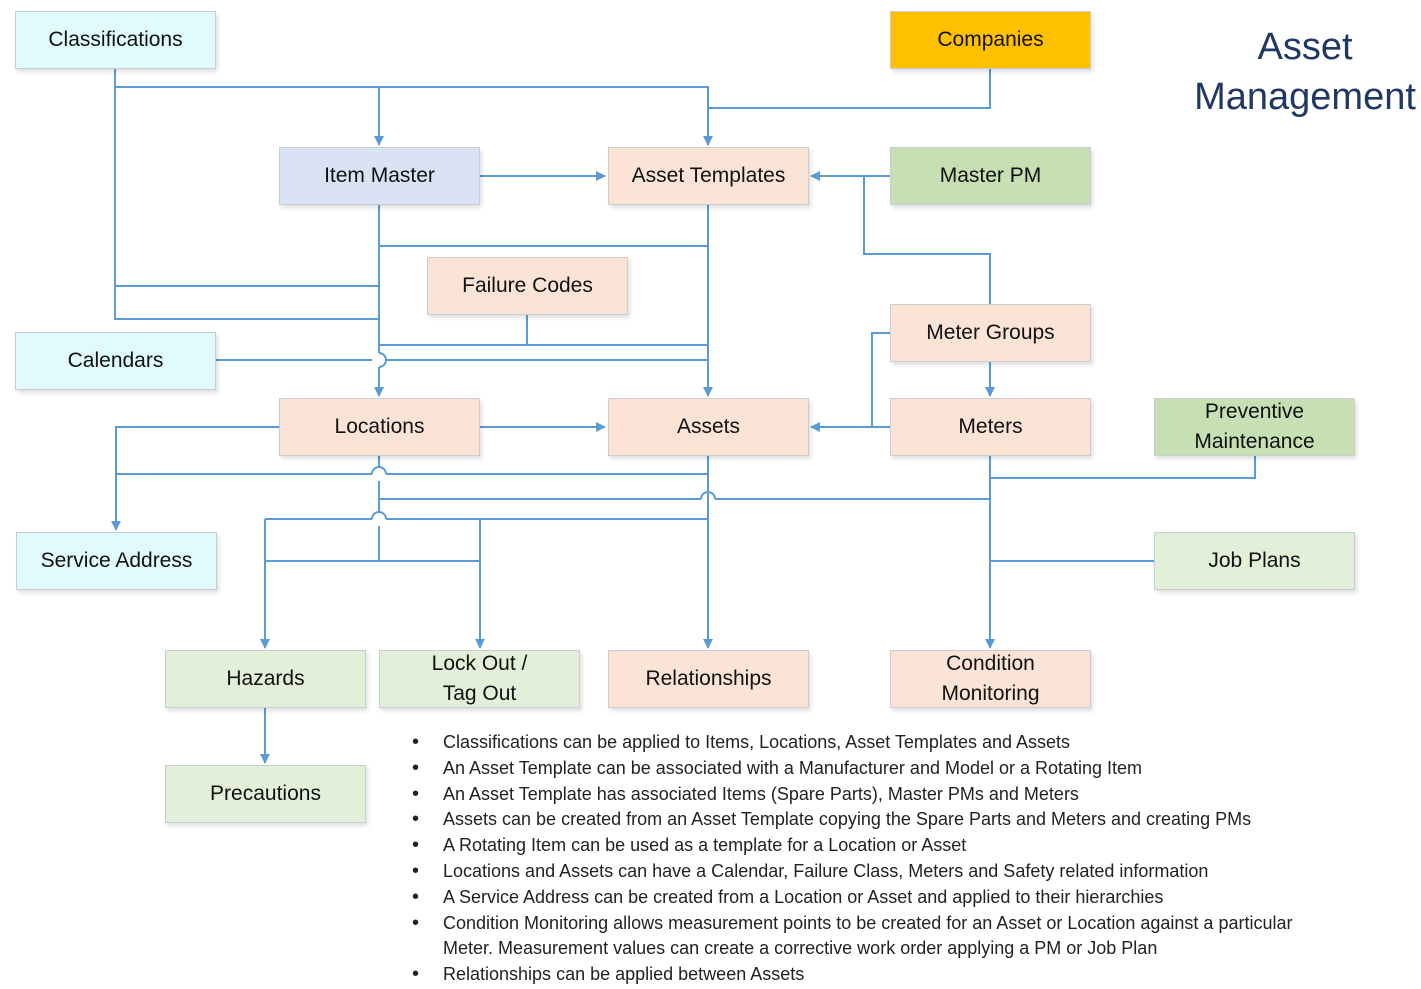  I want to click on node-classifications: Classifications, so click(115, 40).